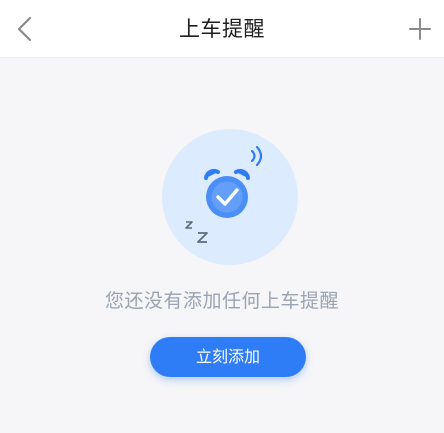  I want to click on add-now-button: 立刻添加, so click(228, 357).